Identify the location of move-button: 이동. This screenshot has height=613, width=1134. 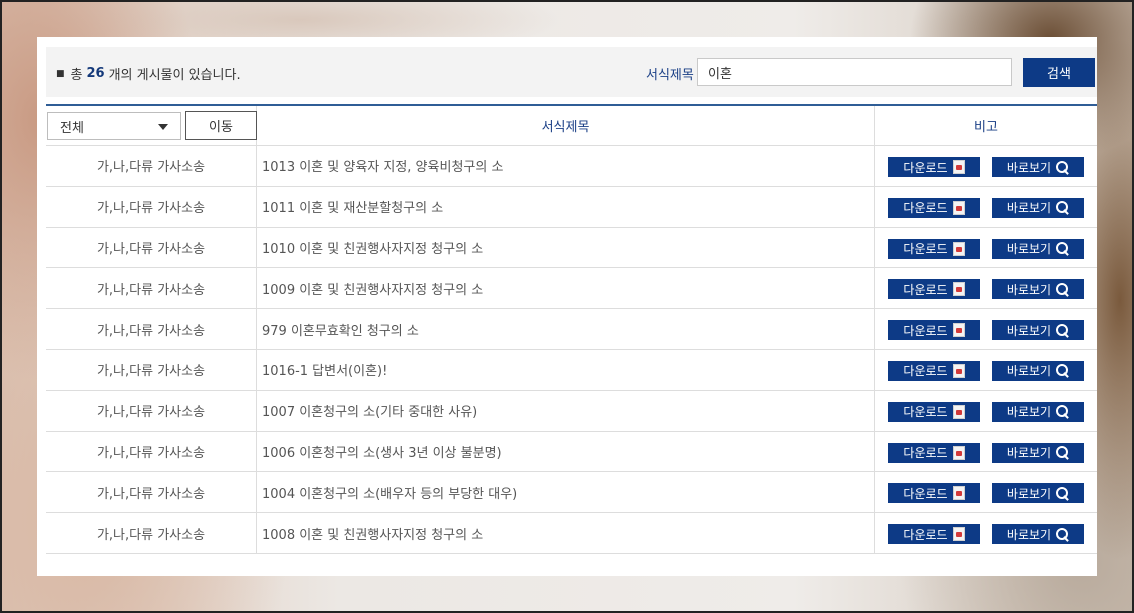
(221, 125).